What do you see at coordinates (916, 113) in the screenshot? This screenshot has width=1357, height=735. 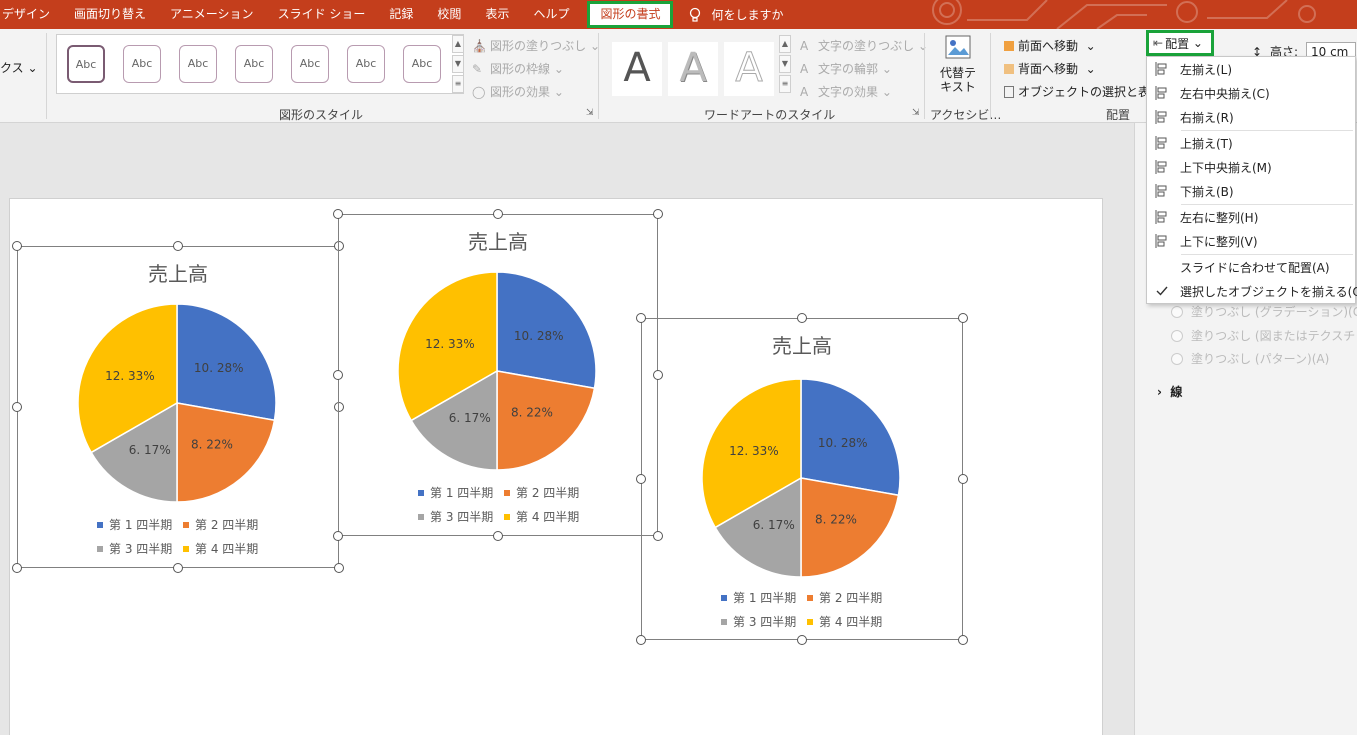 I see `wordart-dialog-launcher-icon: ⇲` at bounding box center [916, 113].